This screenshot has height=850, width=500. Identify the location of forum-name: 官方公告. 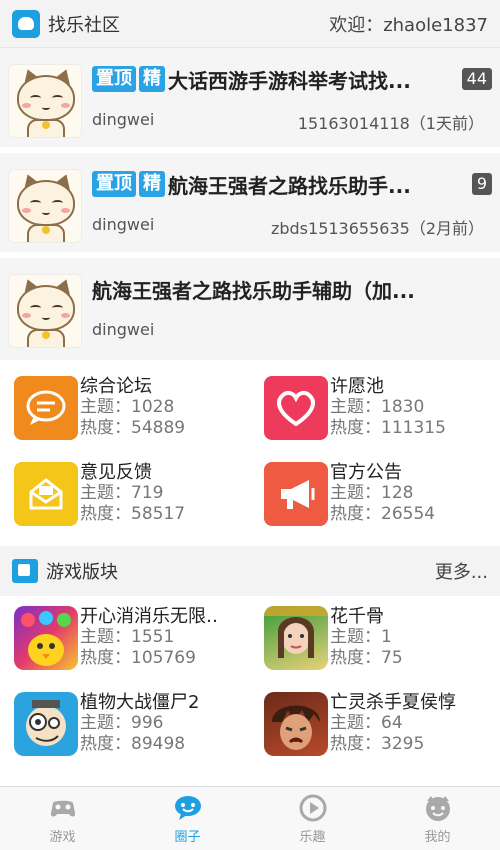
(366, 472).